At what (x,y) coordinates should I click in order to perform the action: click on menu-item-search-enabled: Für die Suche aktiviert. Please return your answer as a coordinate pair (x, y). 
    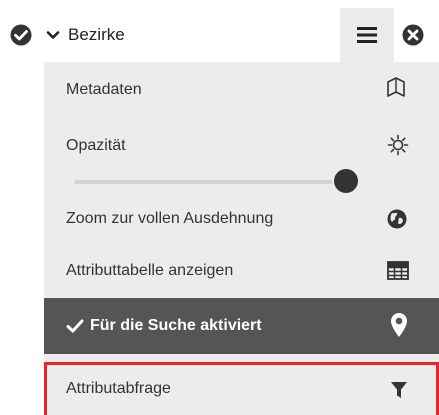
    Looking at the image, I should click on (241, 326).